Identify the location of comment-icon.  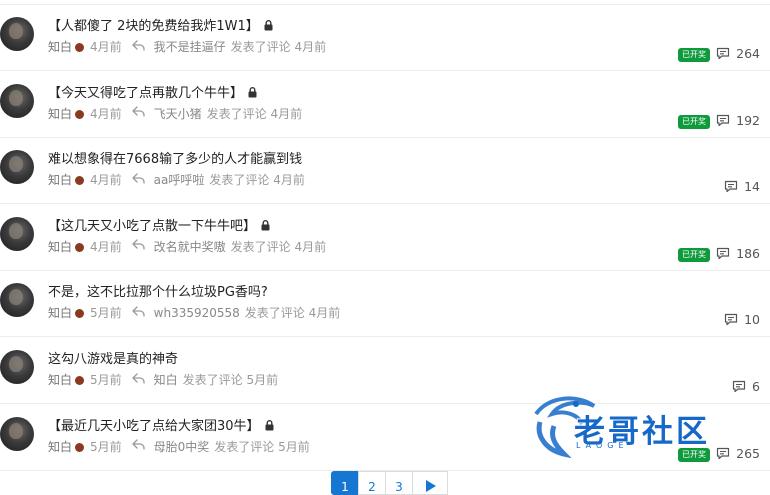
(726, 120).